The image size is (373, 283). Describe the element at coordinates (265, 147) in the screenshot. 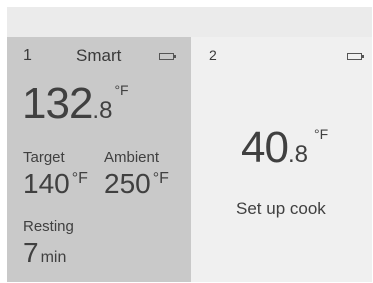

I see `current-temp-int: 40` at that location.